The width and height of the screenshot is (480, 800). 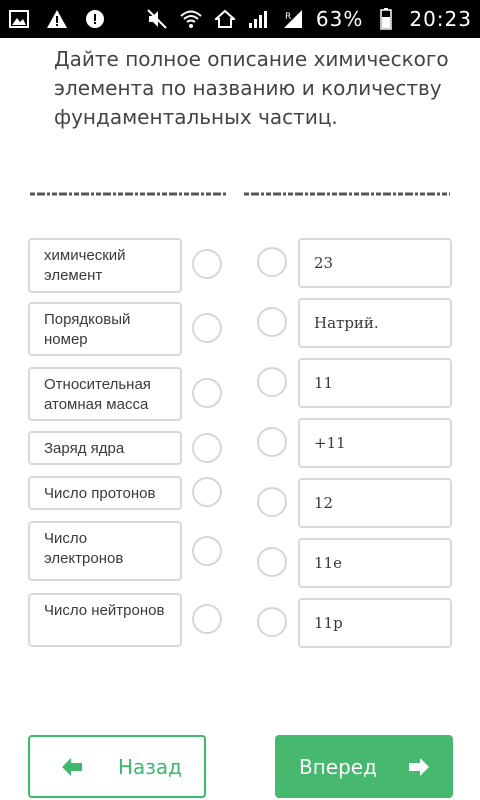 I want to click on mute-icon, so click(x=157, y=19).